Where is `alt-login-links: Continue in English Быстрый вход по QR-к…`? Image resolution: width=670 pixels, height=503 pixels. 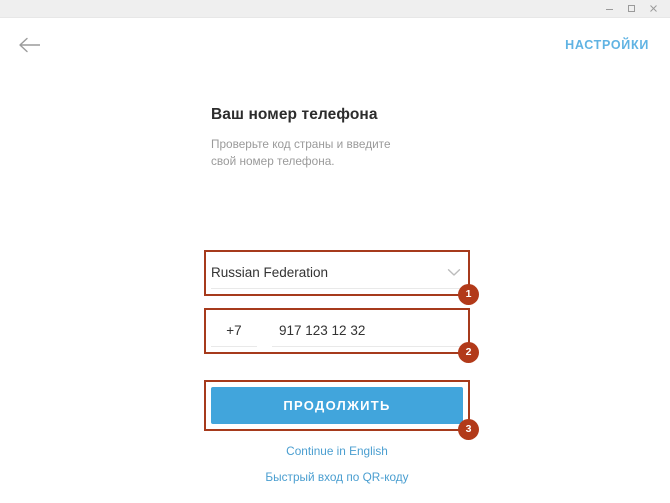
alt-login-links: Continue in English Быстрый вход по QR-к… is located at coordinates (337, 464).